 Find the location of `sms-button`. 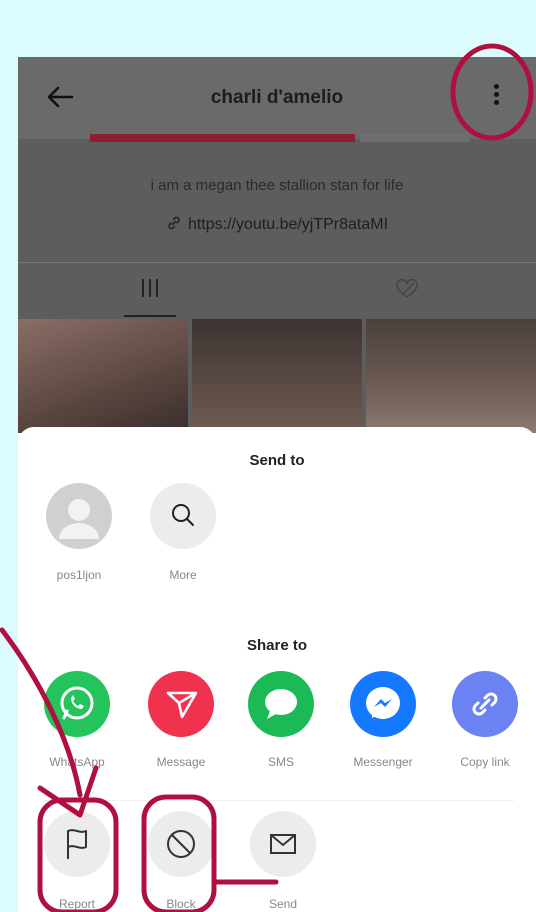

sms-button is located at coordinates (281, 704).